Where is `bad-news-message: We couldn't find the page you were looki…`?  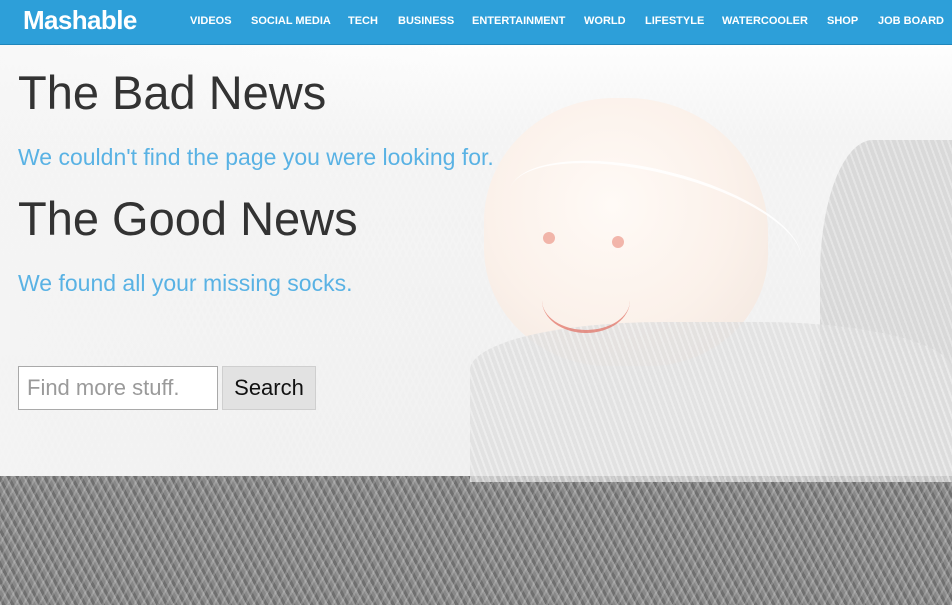
bad-news-message: We couldn't find the page you were looki… is located at coordinates (256, 157).